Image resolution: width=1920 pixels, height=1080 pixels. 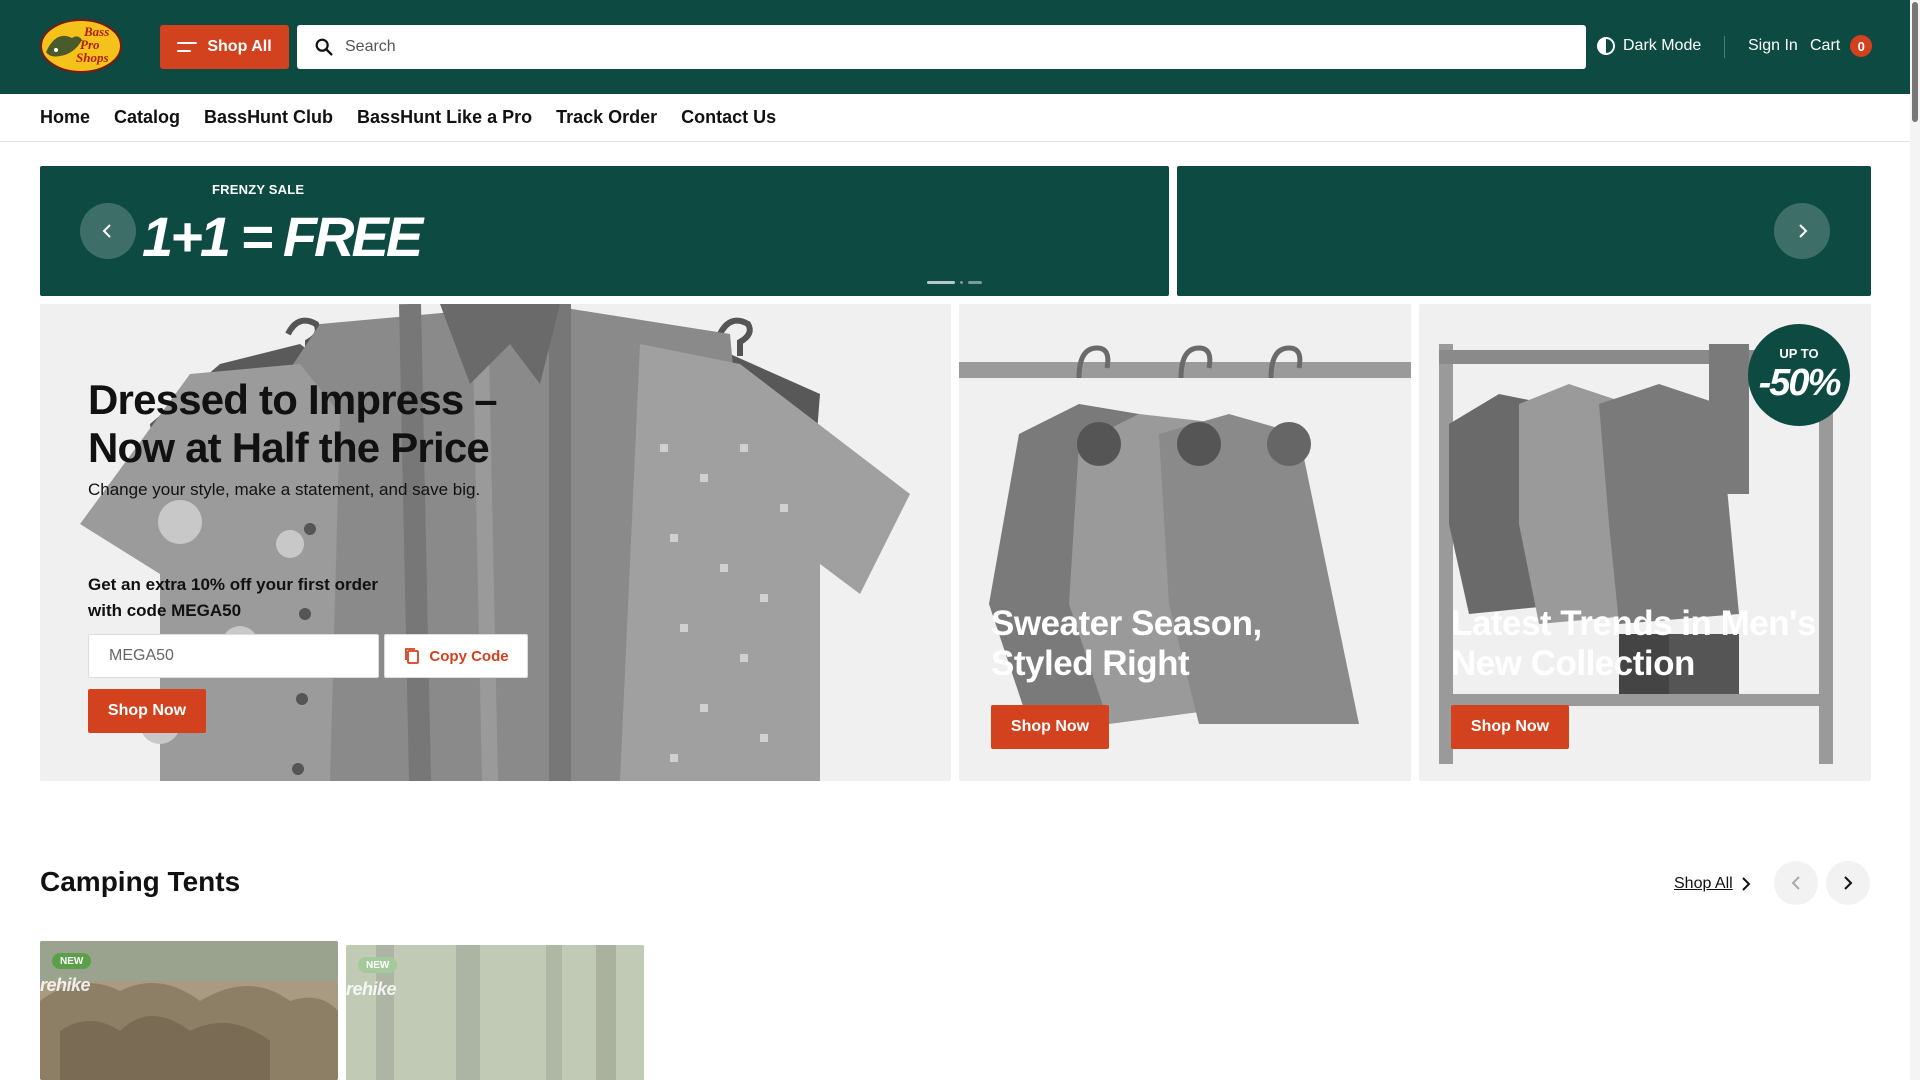 I want to click on promo-main-title-line1: Dressed to Impress –, so click(x=293, y=399).